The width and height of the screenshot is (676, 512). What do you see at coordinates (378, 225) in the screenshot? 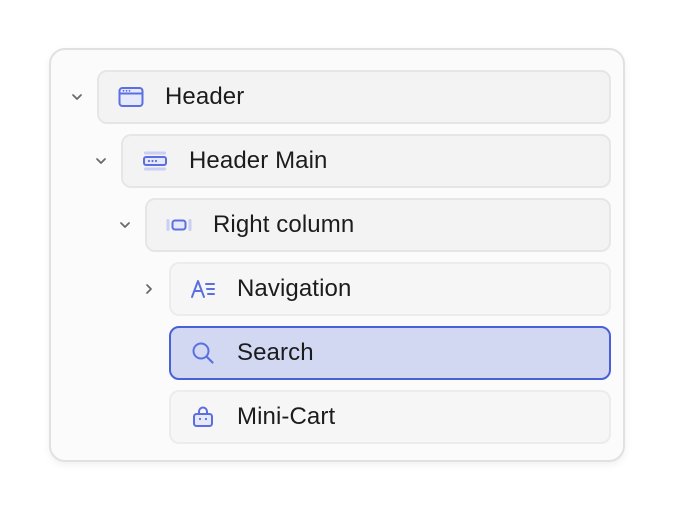
I see `tree-item-right-column: Right column` at bounding box center [378, 225].